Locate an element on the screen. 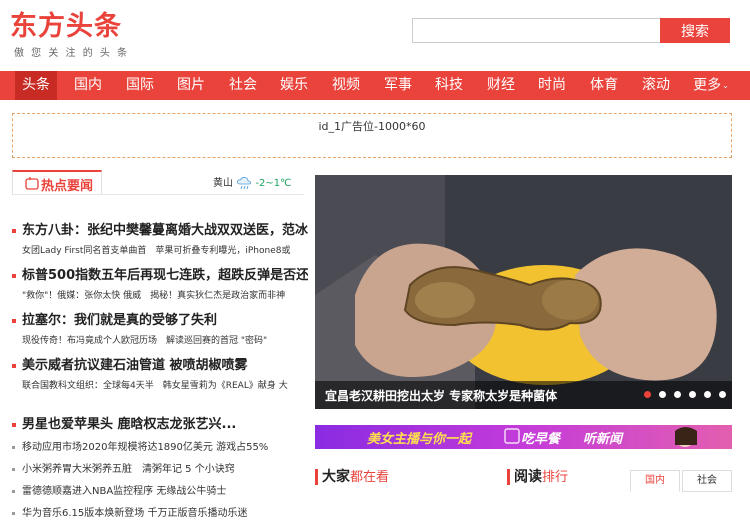 Image resolution: width=750 pixels, height=525 pixels. nav-item-headlines: 头条 is located at coordinates (36, 85).